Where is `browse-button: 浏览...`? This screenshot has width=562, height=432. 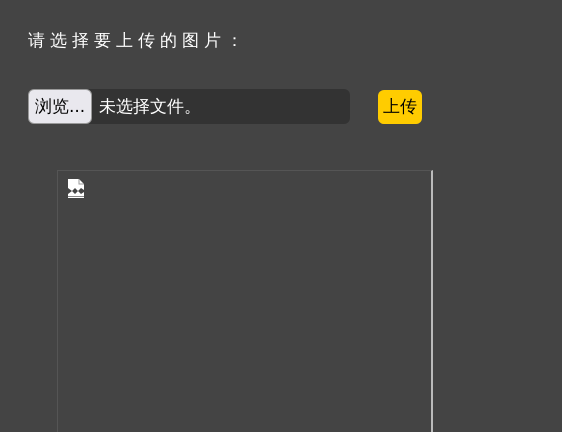 browse-button: 浏览... is located at coordinates (60, 106).